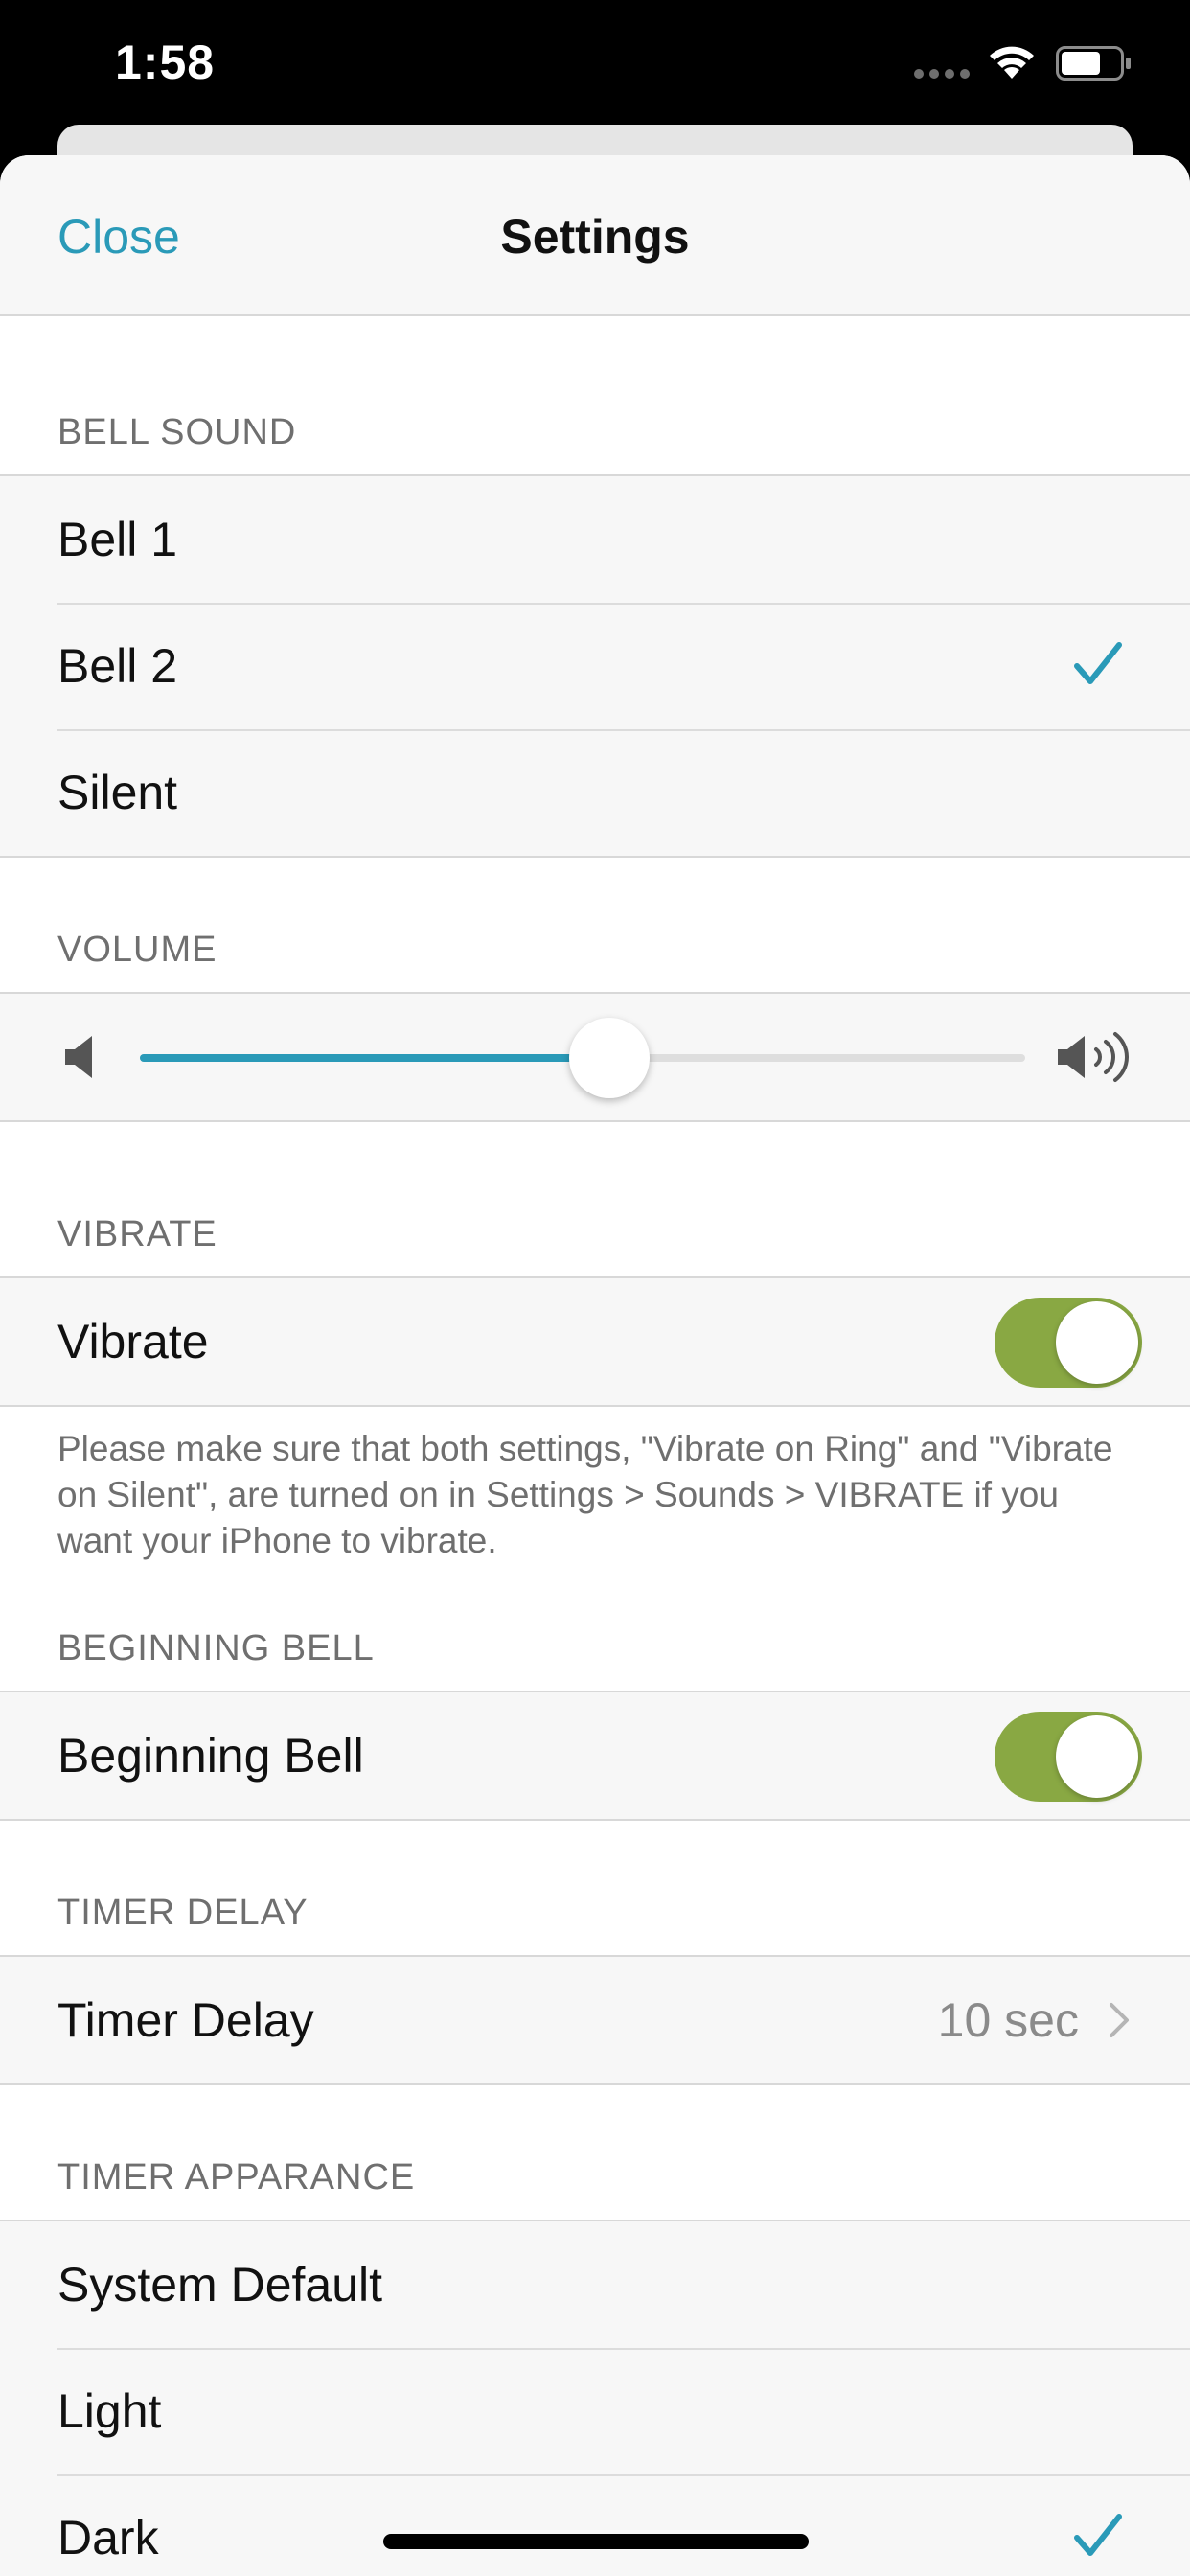  I want to click on home-indicator, so click(596, 2541).